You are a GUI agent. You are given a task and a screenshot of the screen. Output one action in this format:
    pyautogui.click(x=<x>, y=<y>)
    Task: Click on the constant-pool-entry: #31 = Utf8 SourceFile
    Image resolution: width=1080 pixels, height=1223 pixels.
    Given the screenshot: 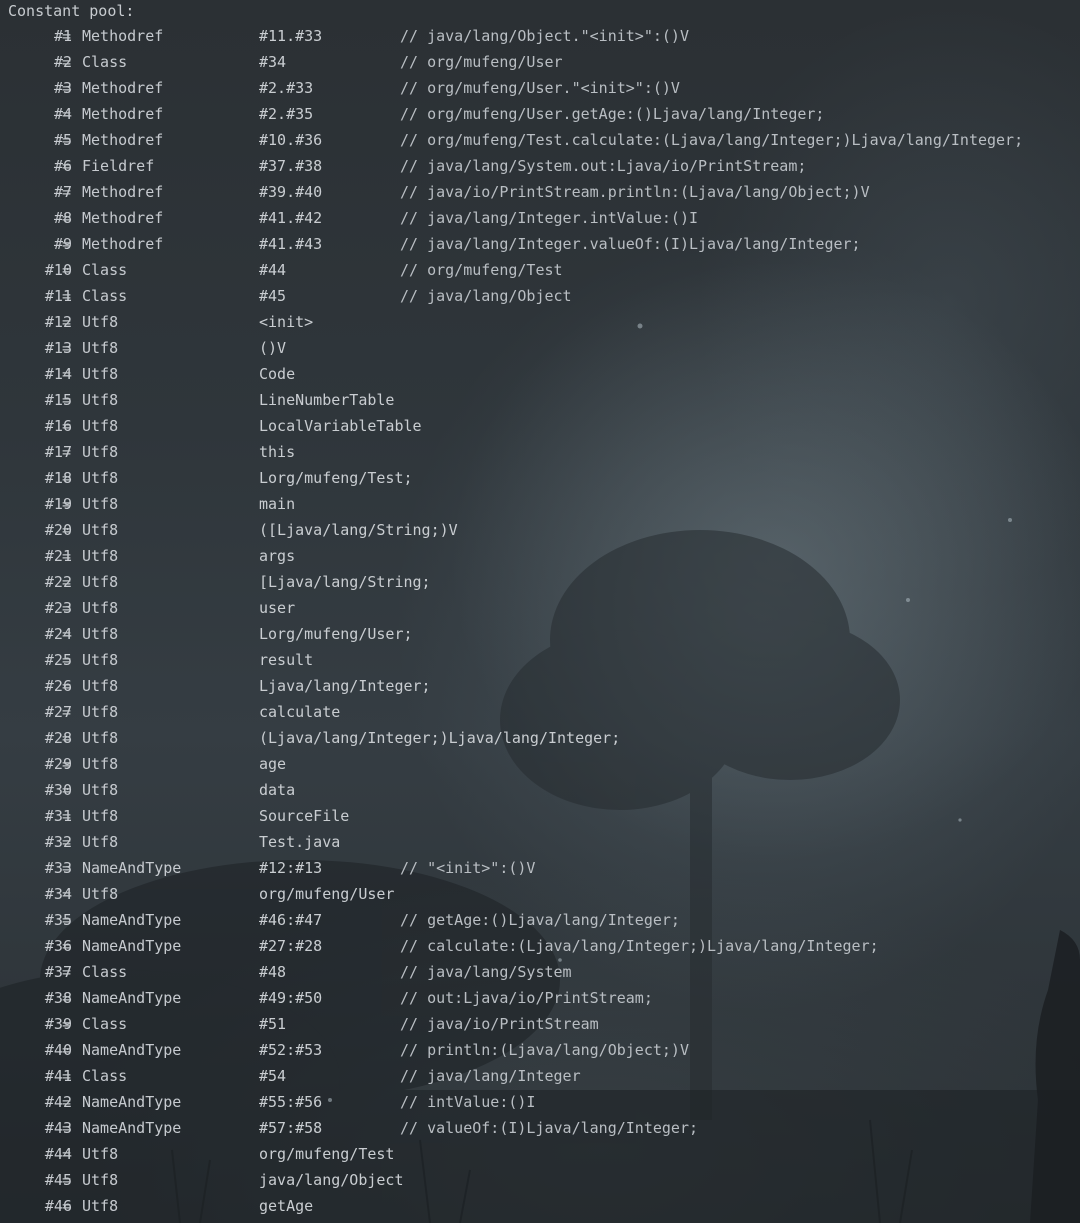 What is the action you would take?
    pyautogui.click(x=540, y=816)
    